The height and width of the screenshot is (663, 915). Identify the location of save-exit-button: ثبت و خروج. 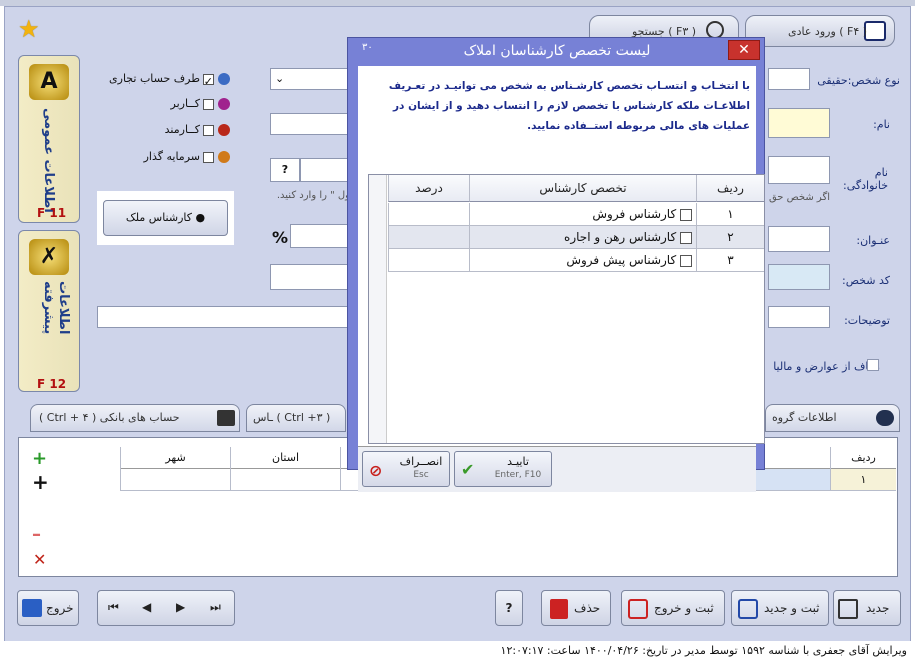
(673, 608).